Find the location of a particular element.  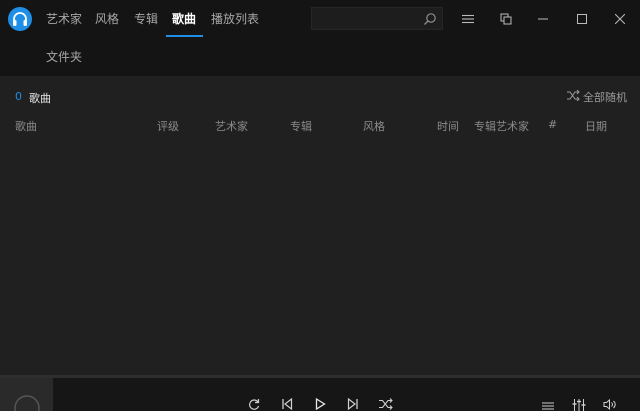

minimize-icon is located at coordinates (543, 19).